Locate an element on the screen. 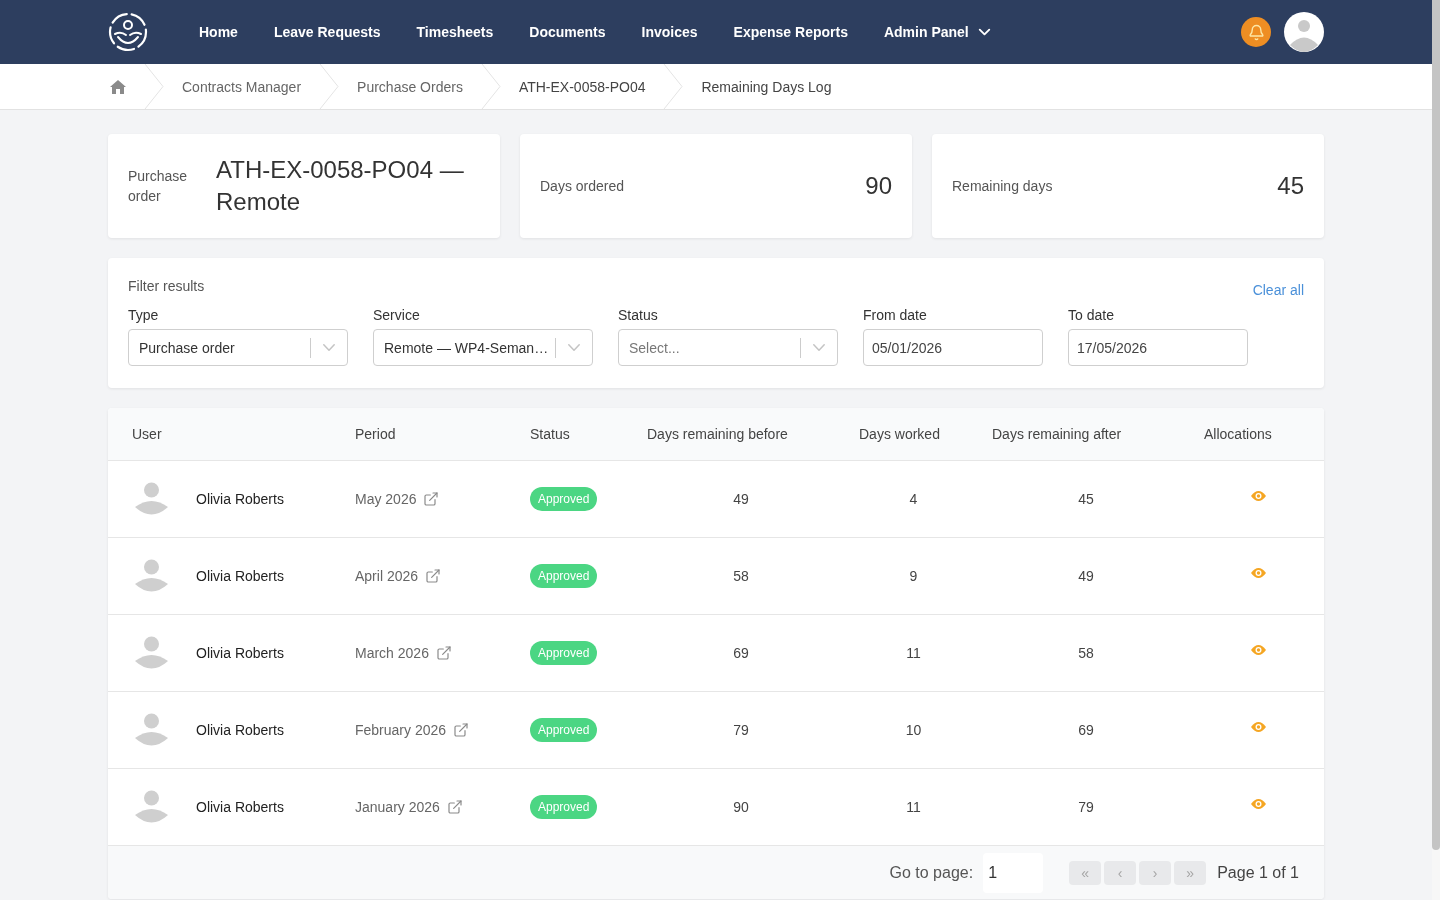 This screenshot has width=1440, height=900. period-link: February 2026 is located at coordinates (401, 730).